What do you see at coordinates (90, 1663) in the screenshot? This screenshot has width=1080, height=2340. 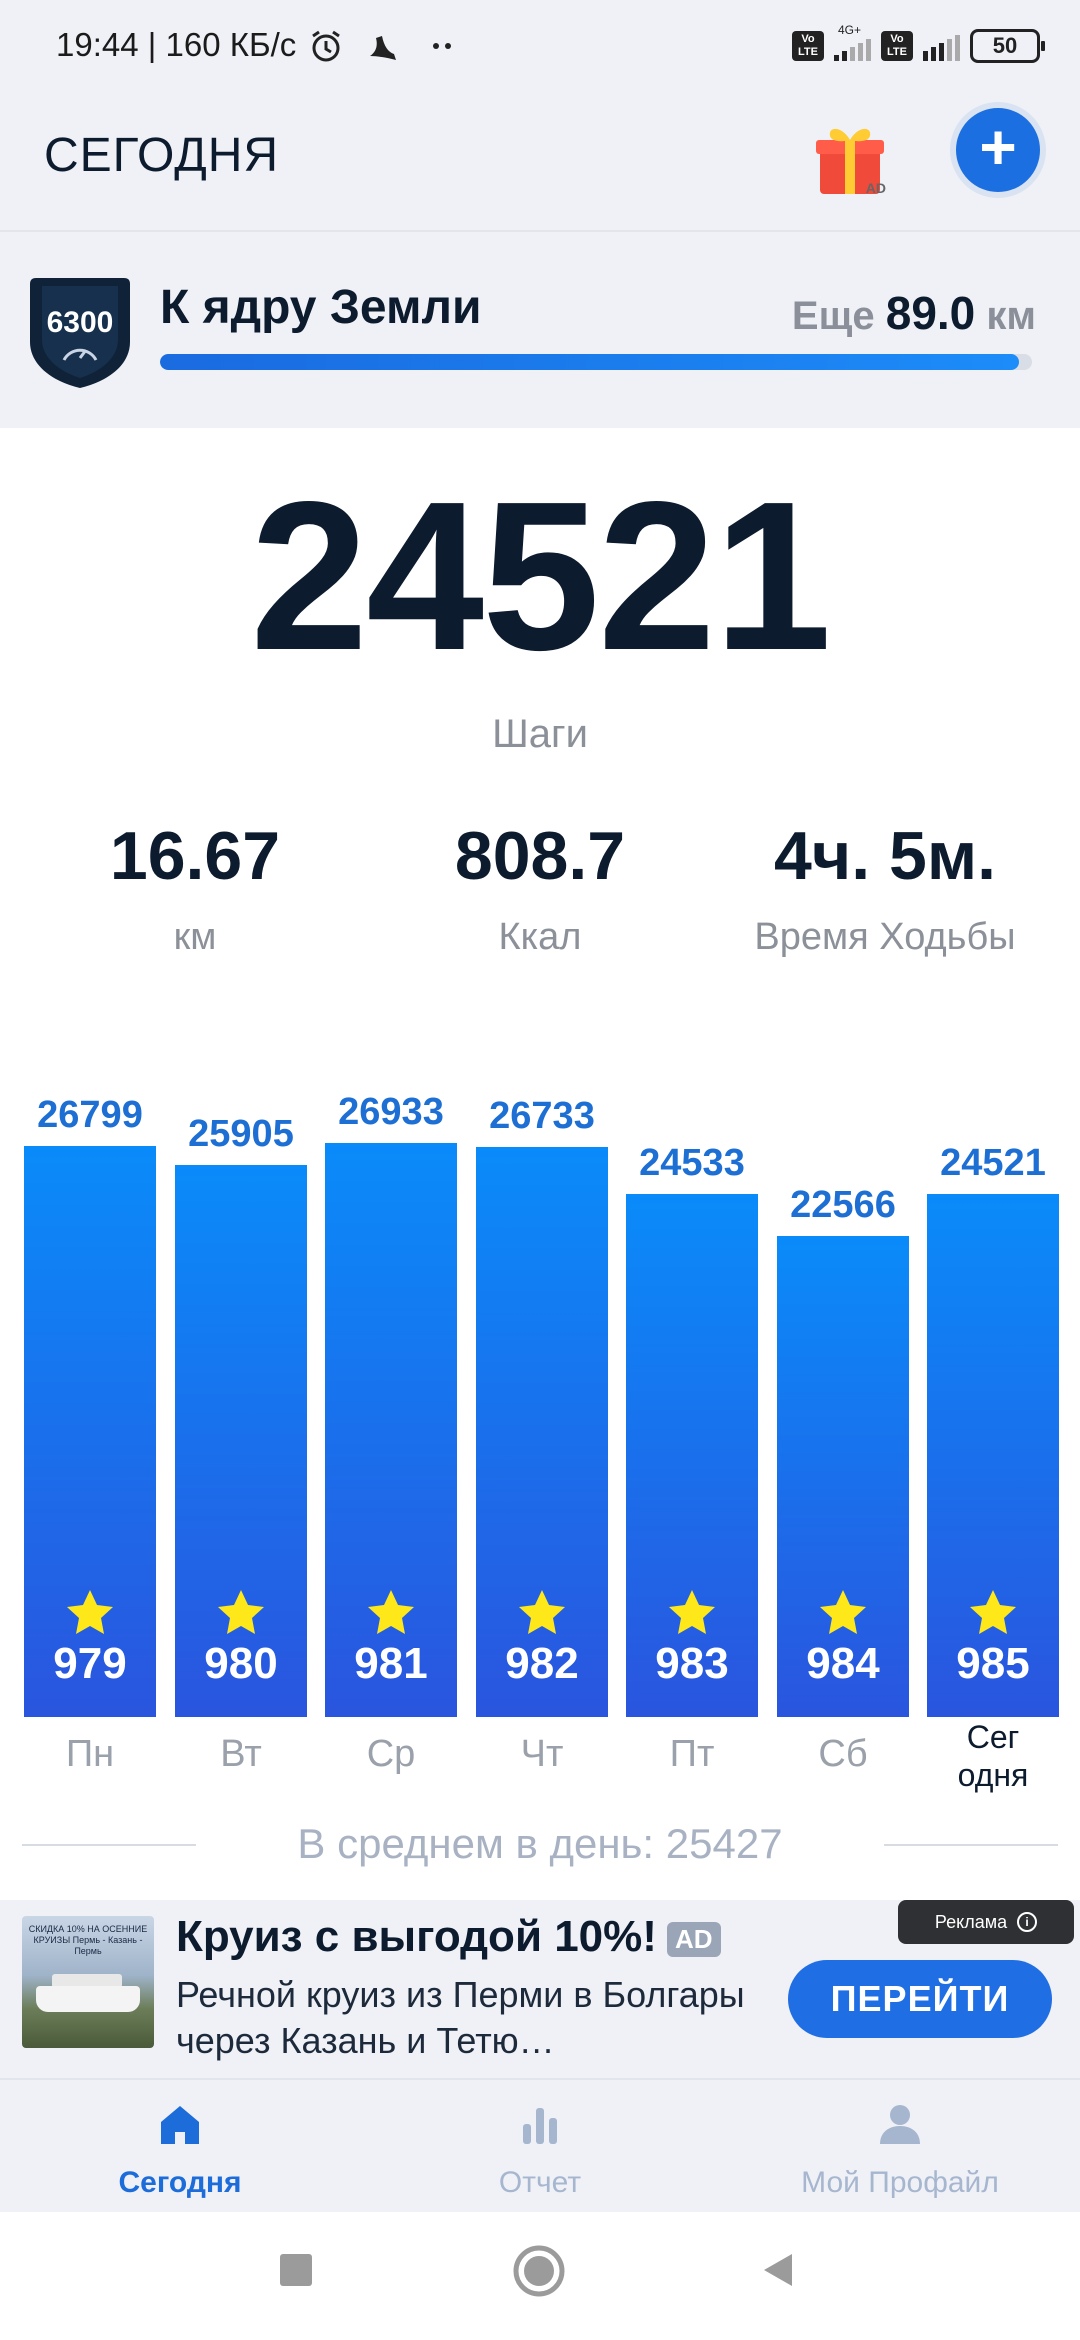 I see `bar-star-count: 979` at bounding box center [90, 1663].